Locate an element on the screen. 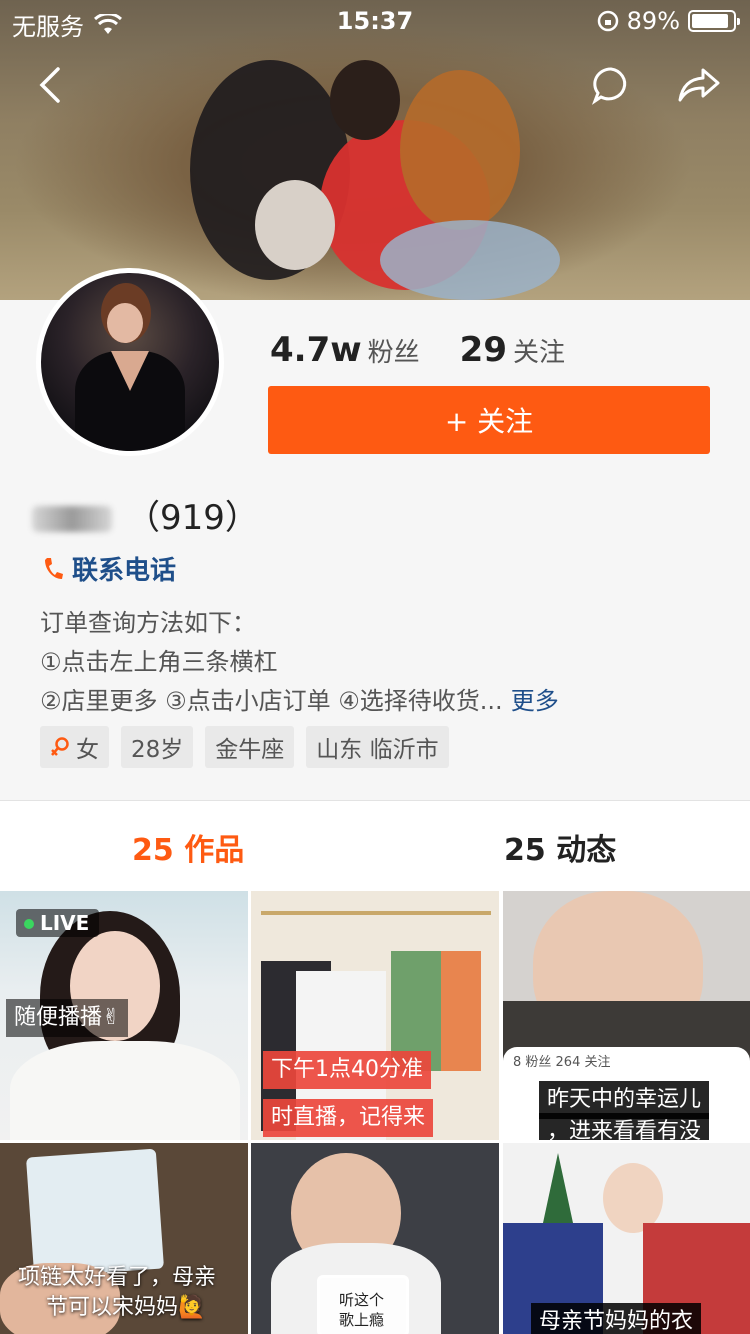 The image size is (750, 1334). video-caption: 随便播播✌ is located at coordinates (67, 1018).